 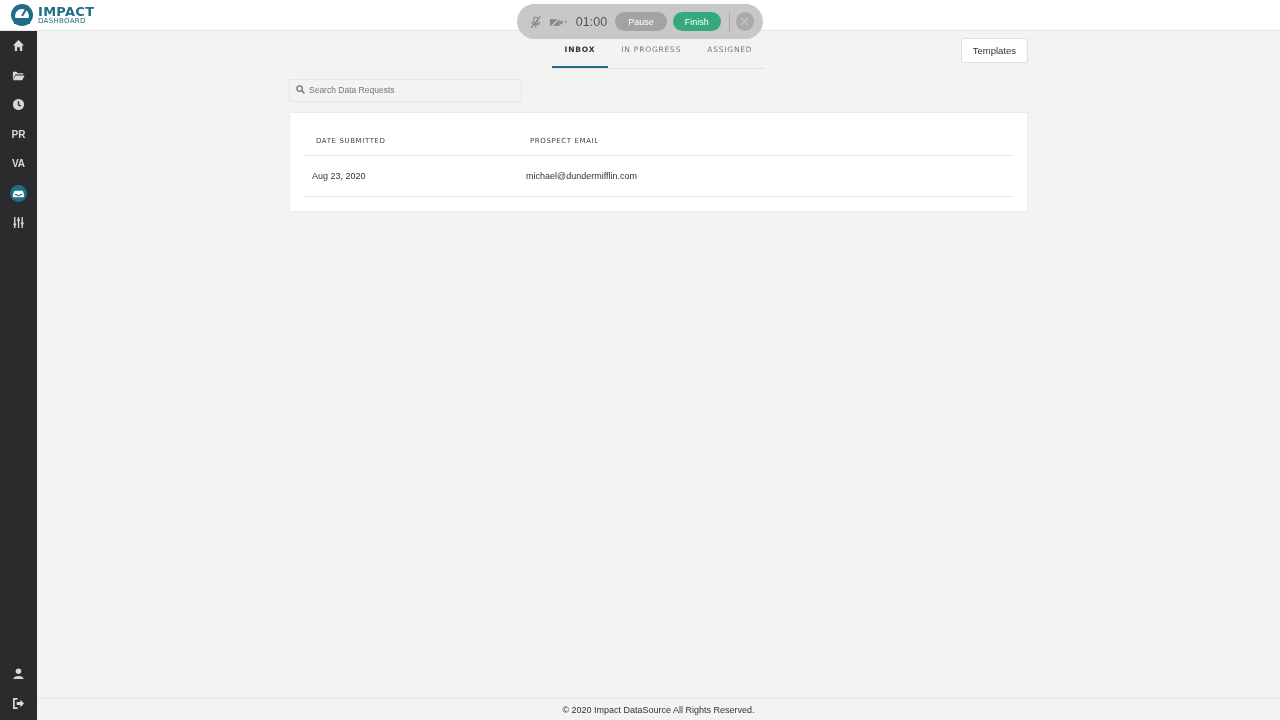 I want to click on sidebar-link: PR, so click(x=18, y=134).